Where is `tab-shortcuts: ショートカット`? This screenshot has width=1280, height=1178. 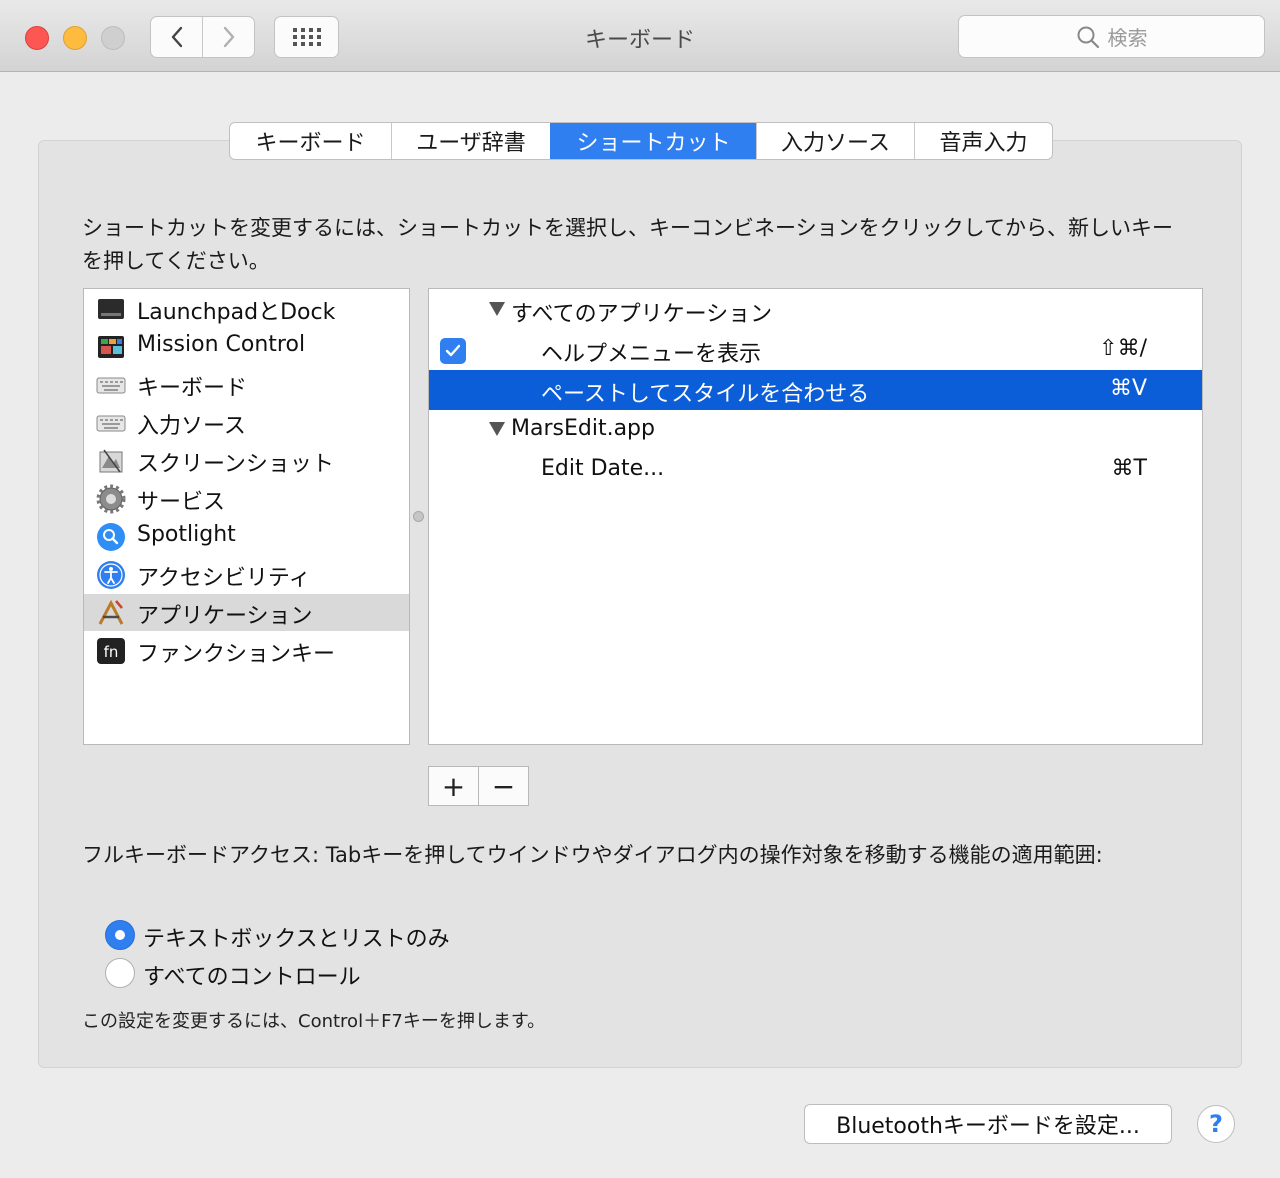
tab-shortcuts: ショートカット is located at coordinates (653, 141).